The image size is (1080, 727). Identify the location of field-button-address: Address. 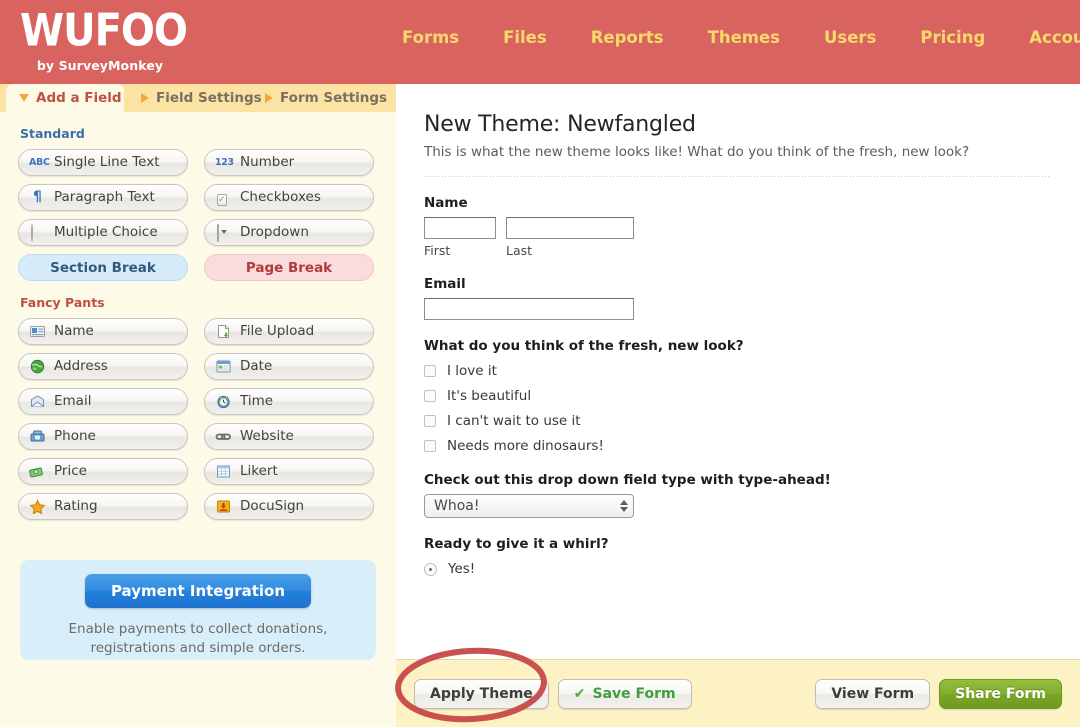
(103, 366).